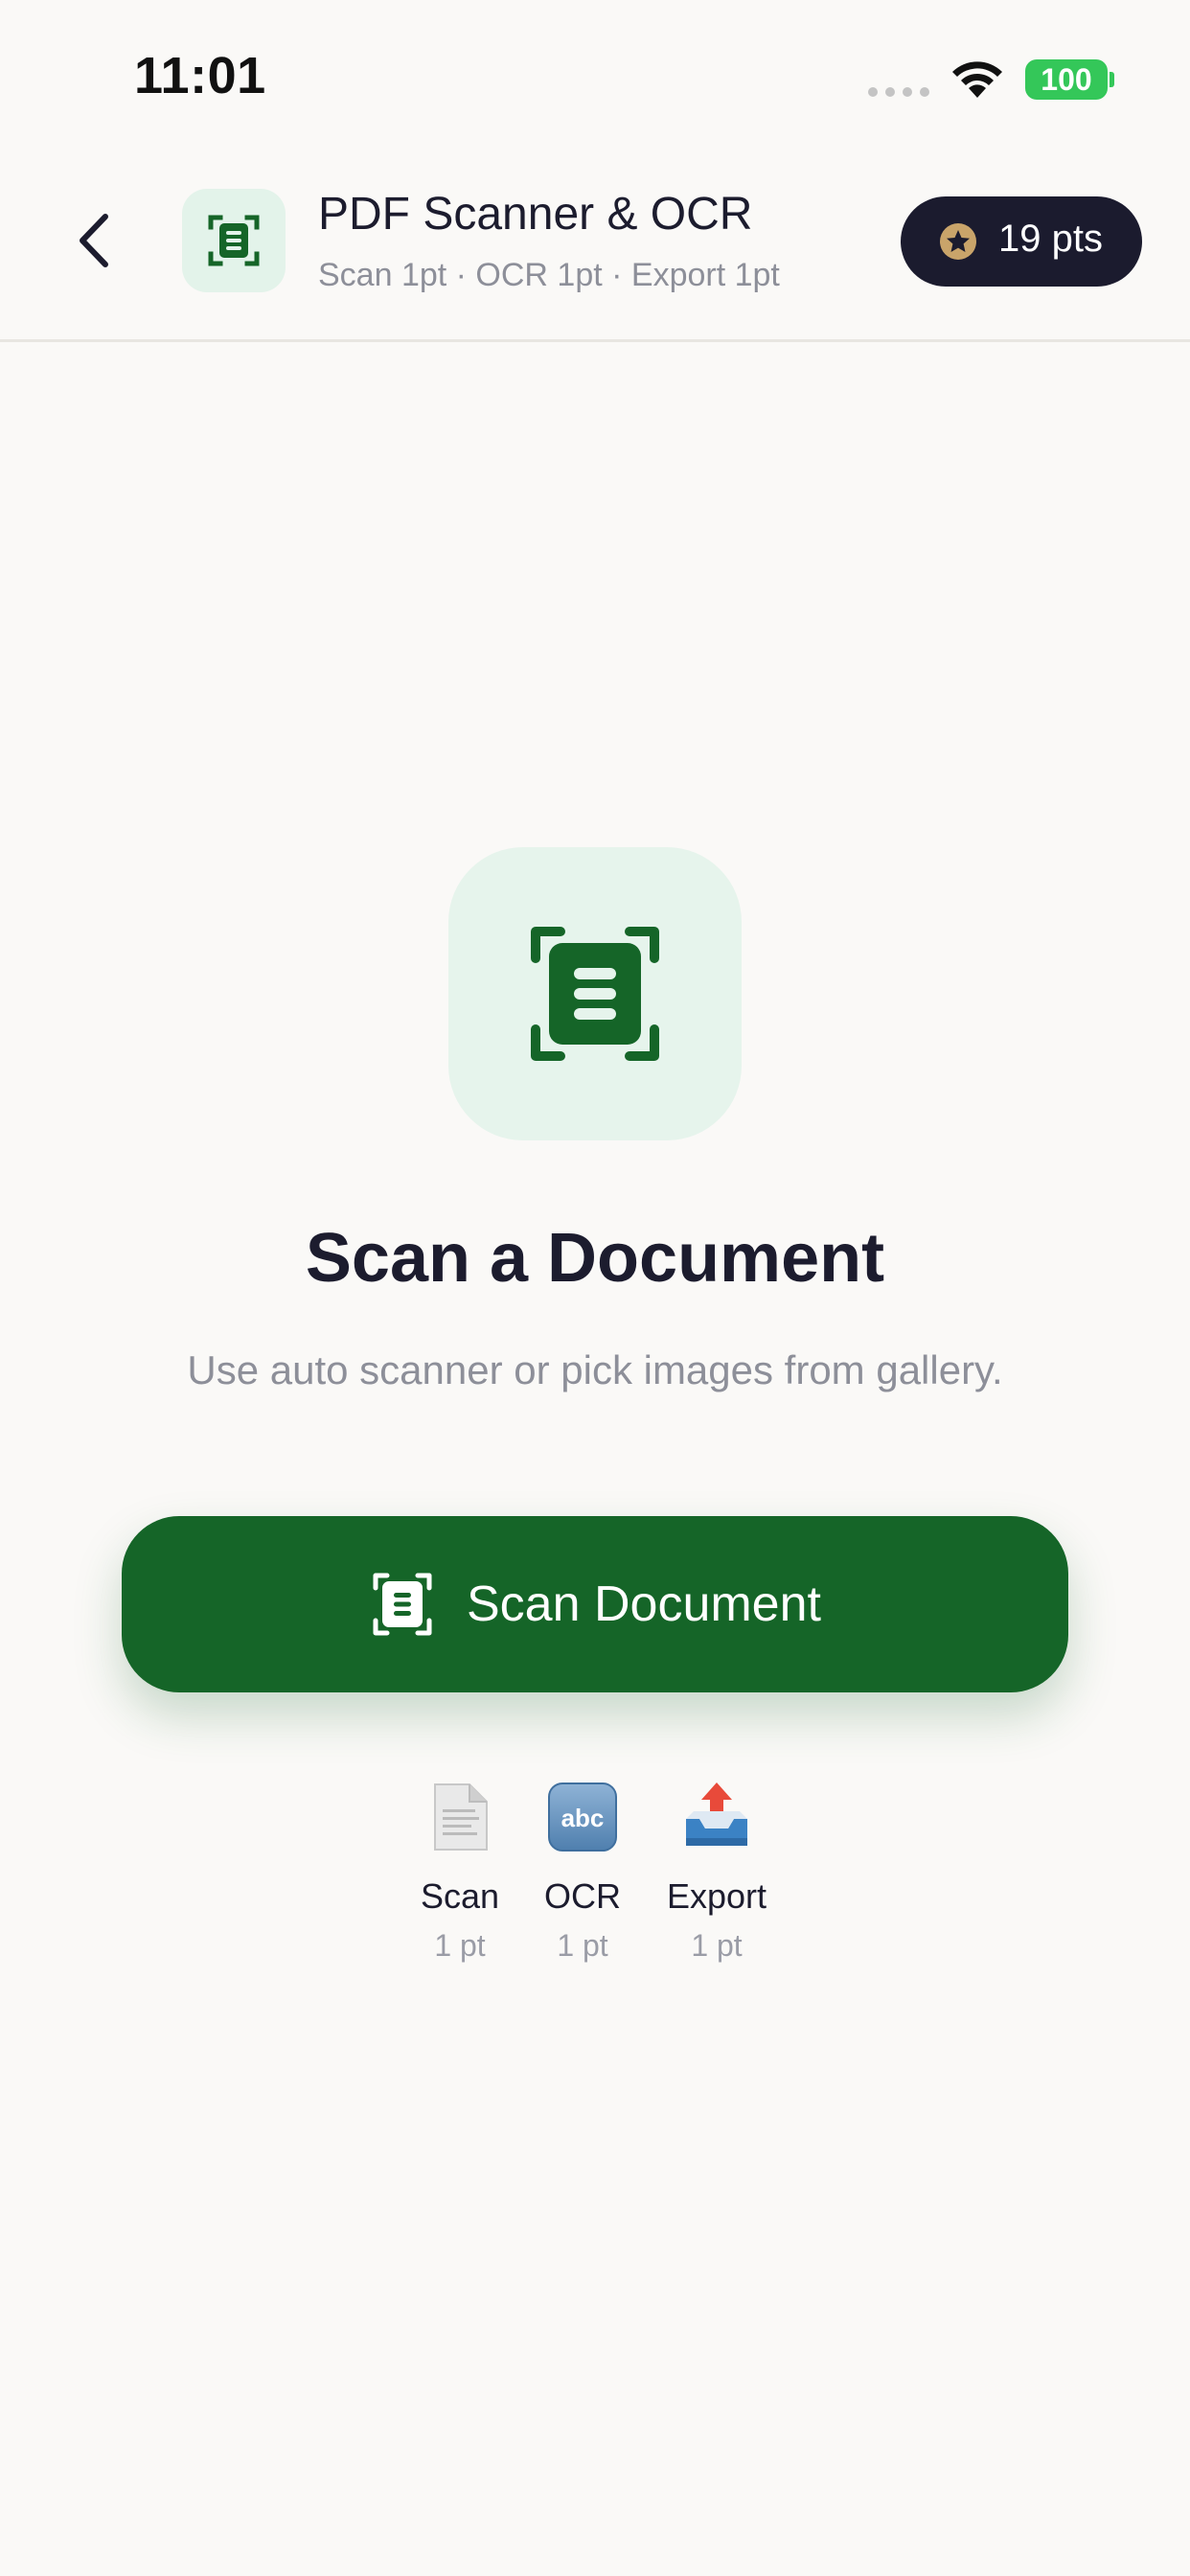 Image resolution: width=1190 pixels, height=2576 pixels. What do you see at coordinates (549, 275) in the screenshot?
I see `page-subtitle: Scan 1pt · OCR 1pt · Export 1pt` at bounding box center [549, 275].